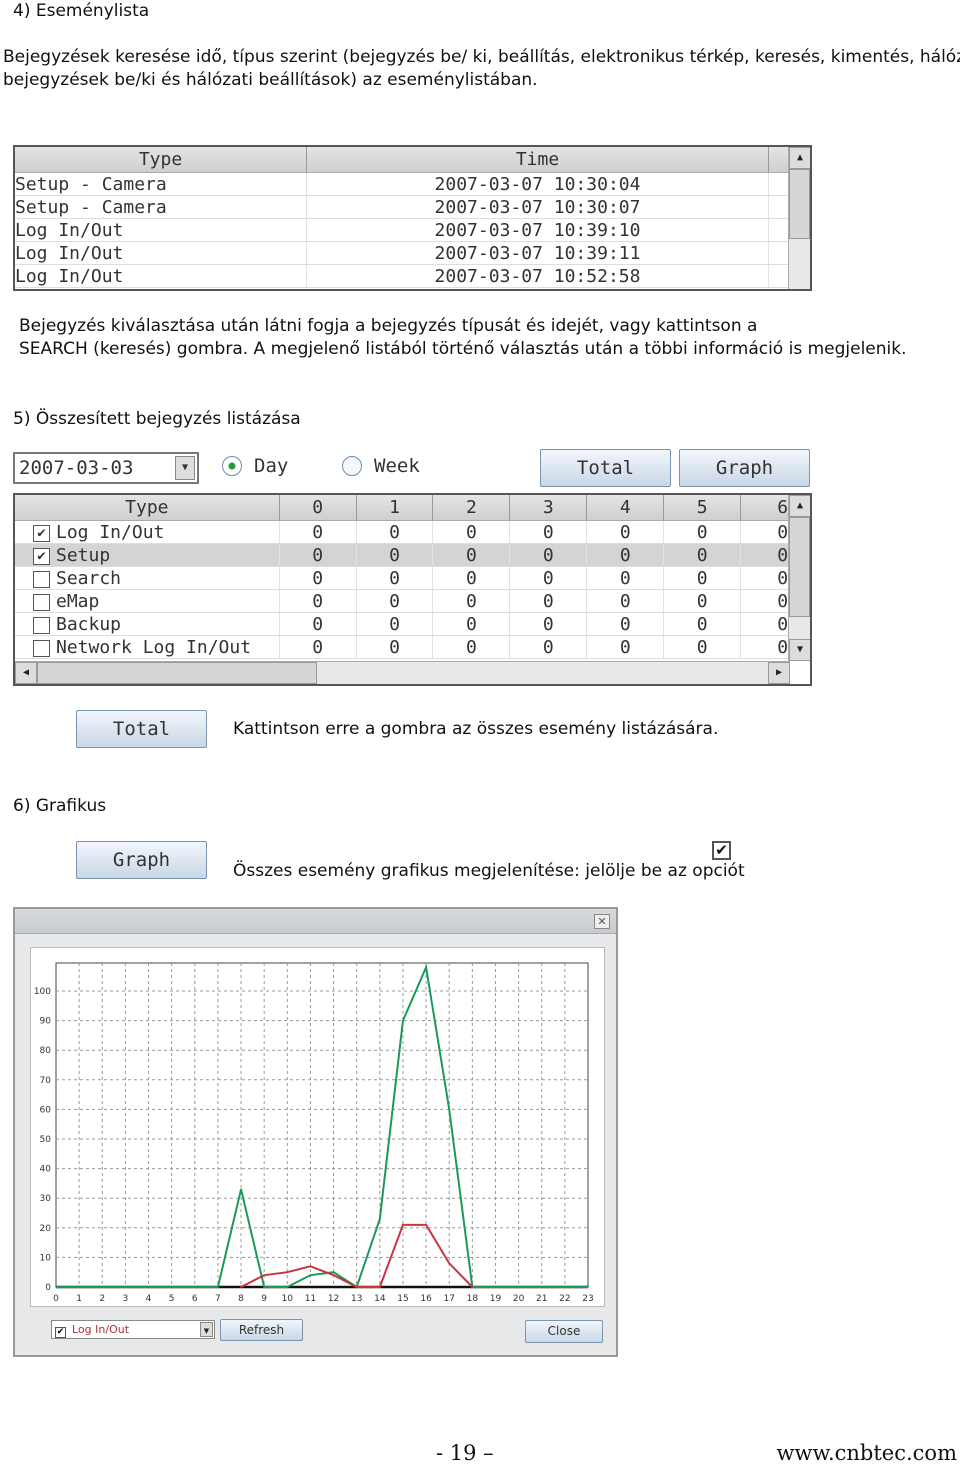 This screenshot has width=960, height=1465. I want to click on x-tick-label: 22, so click(564, 1299).